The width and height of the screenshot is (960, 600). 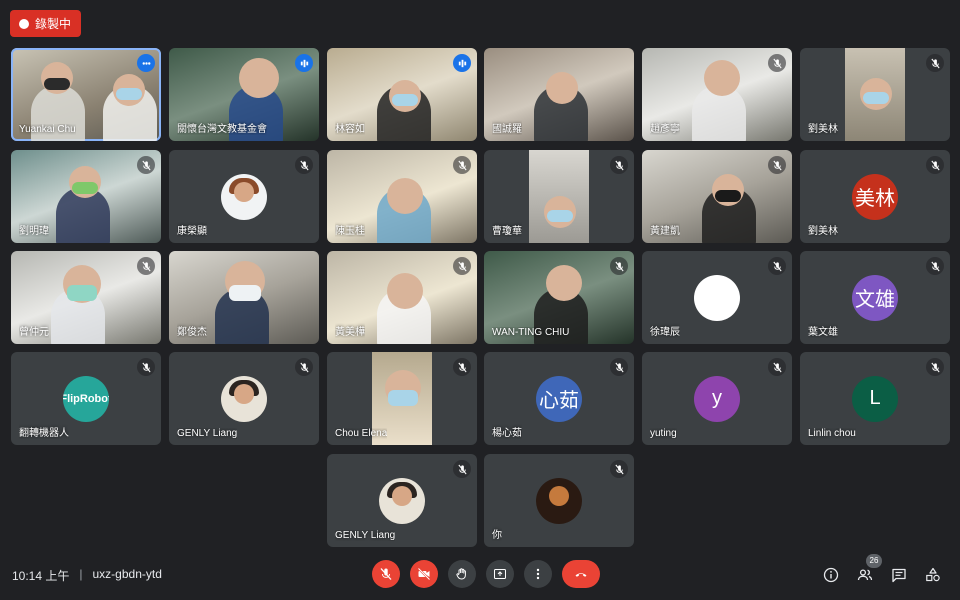 I want to click on participant-tile: 曾仲元, so click(x=86, y=297).